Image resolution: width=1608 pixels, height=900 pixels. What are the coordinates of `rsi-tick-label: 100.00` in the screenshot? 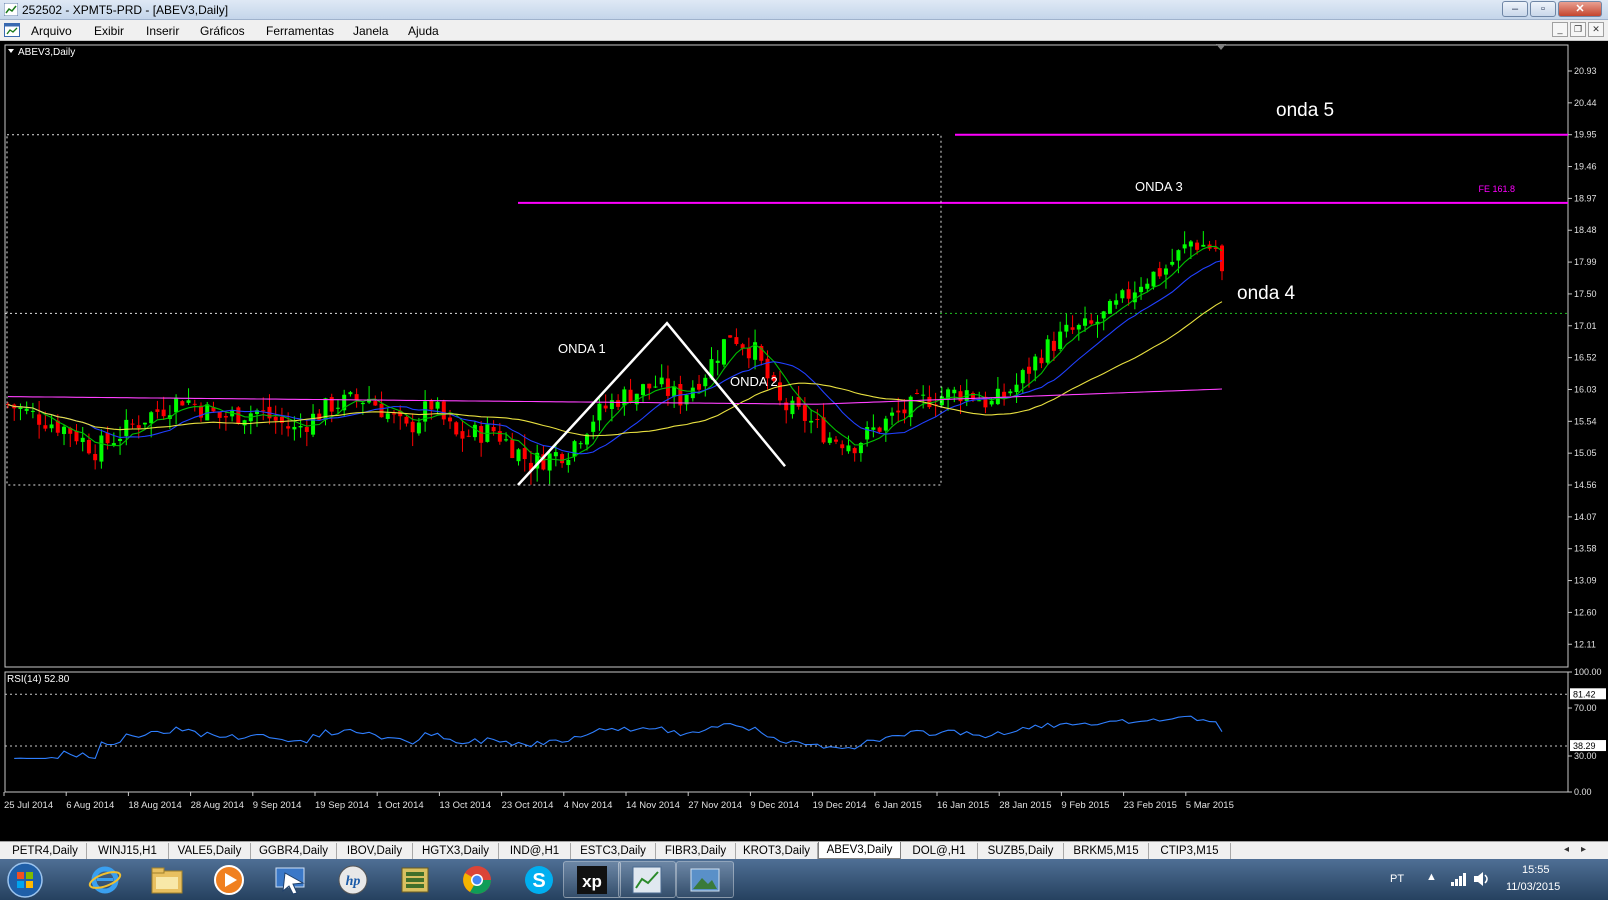 It's located at (1588, 672).